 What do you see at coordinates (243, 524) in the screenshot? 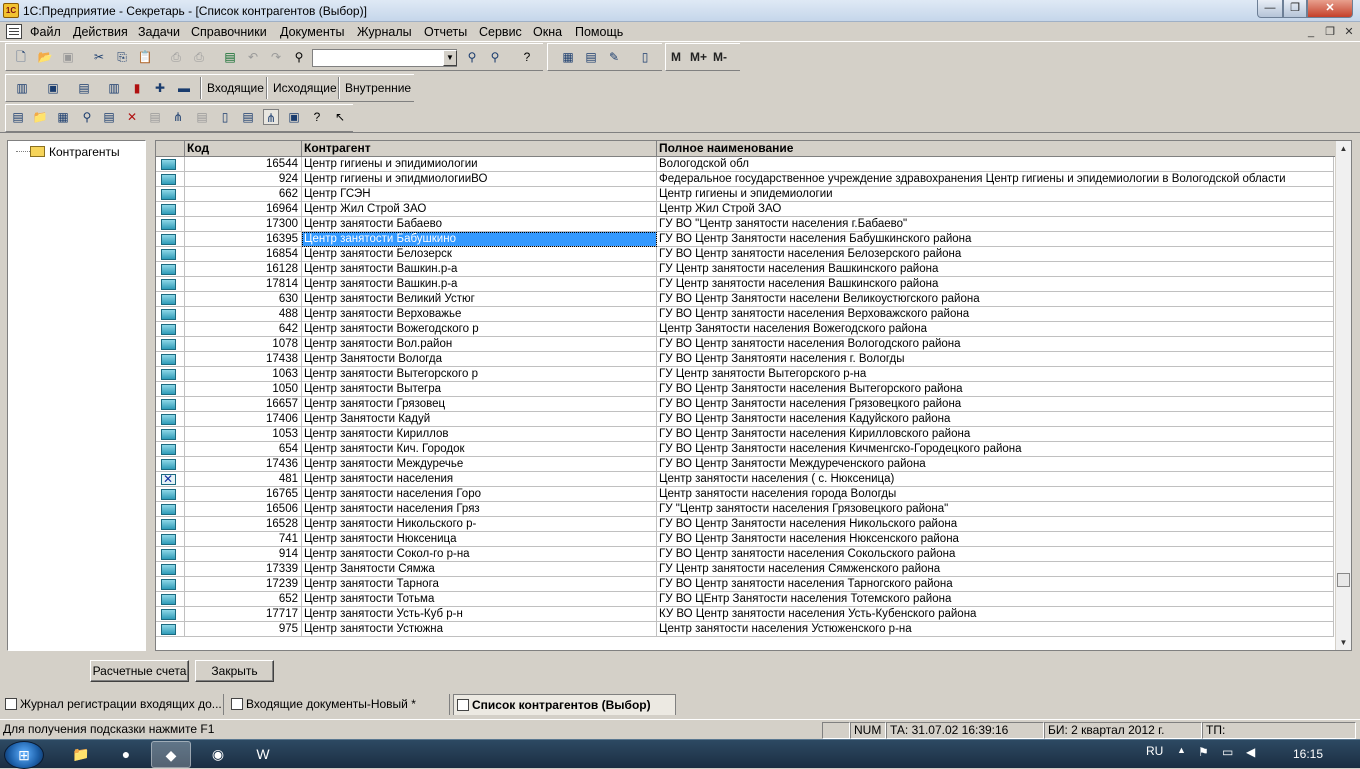
I see `code-cell: 16528` at bounding box center [243, 524].